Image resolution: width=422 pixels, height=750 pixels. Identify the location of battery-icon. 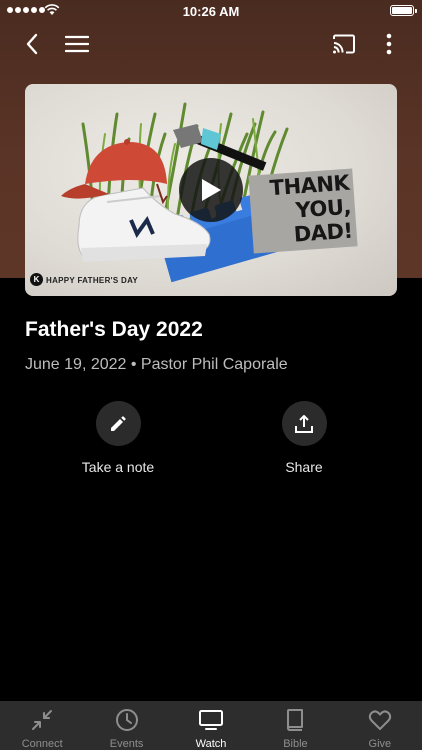
(403, 10).